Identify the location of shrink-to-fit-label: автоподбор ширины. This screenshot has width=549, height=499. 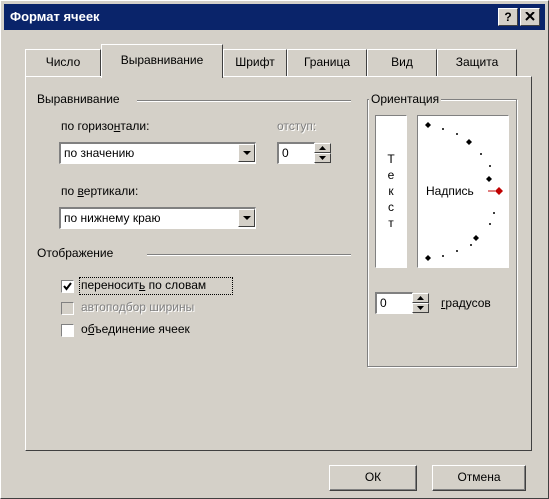
(138, 307).